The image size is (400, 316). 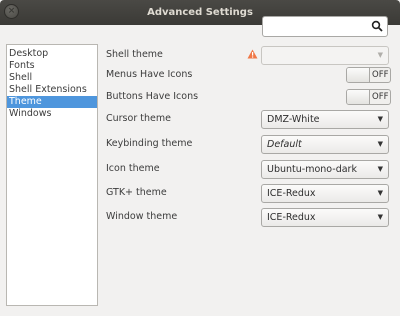 What do you see at coordinates (325, 119) in the screenshot?
I see `cursor-theme-select: DMZ-White ▼` at bounding box center [325, 119].